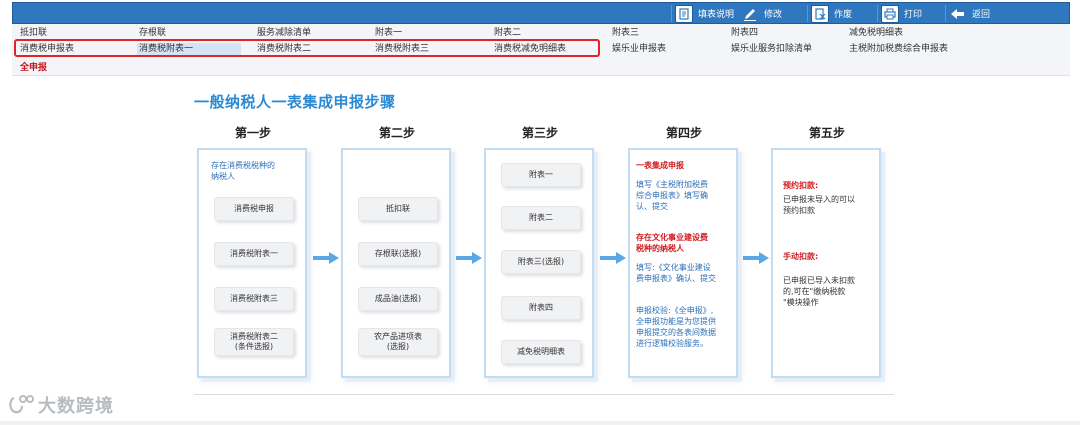 This screenshot has height=425, width=1080. Describe the element at coordinates (284, 33) in the screenshot. I see `nav-service-deduction-list: 服务减除清单` at that location.